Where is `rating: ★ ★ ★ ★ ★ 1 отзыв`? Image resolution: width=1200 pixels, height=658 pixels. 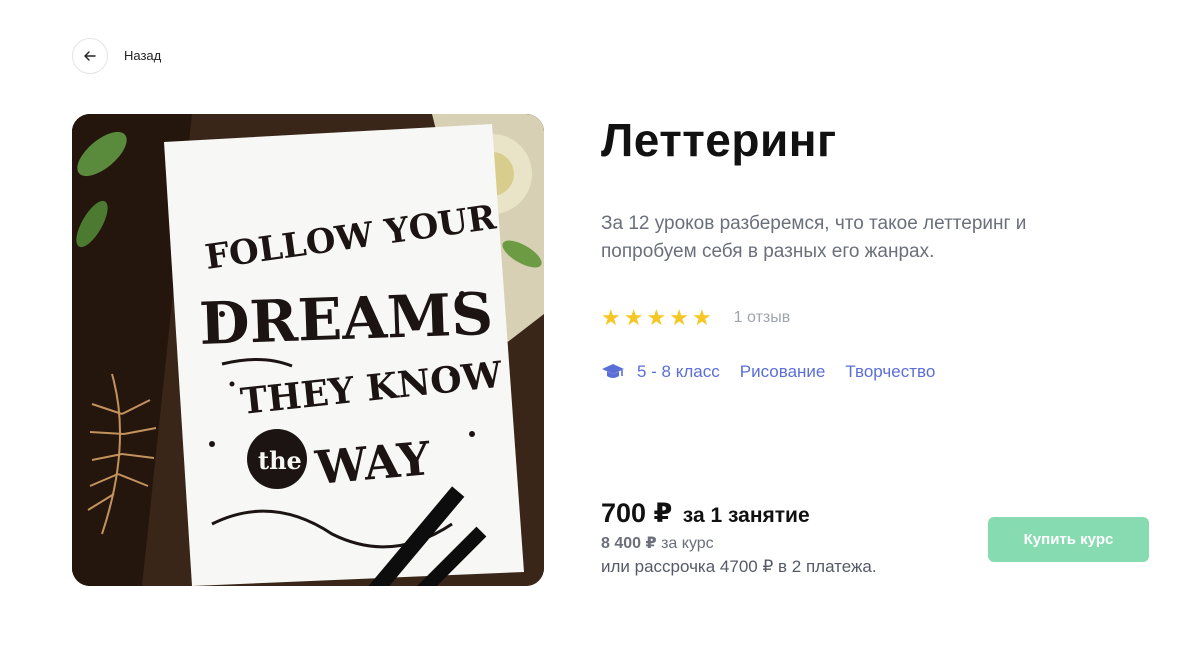 rating: ★ ★ ★ ★ ★ 1 отзыв is located at coordinates (695, 318).